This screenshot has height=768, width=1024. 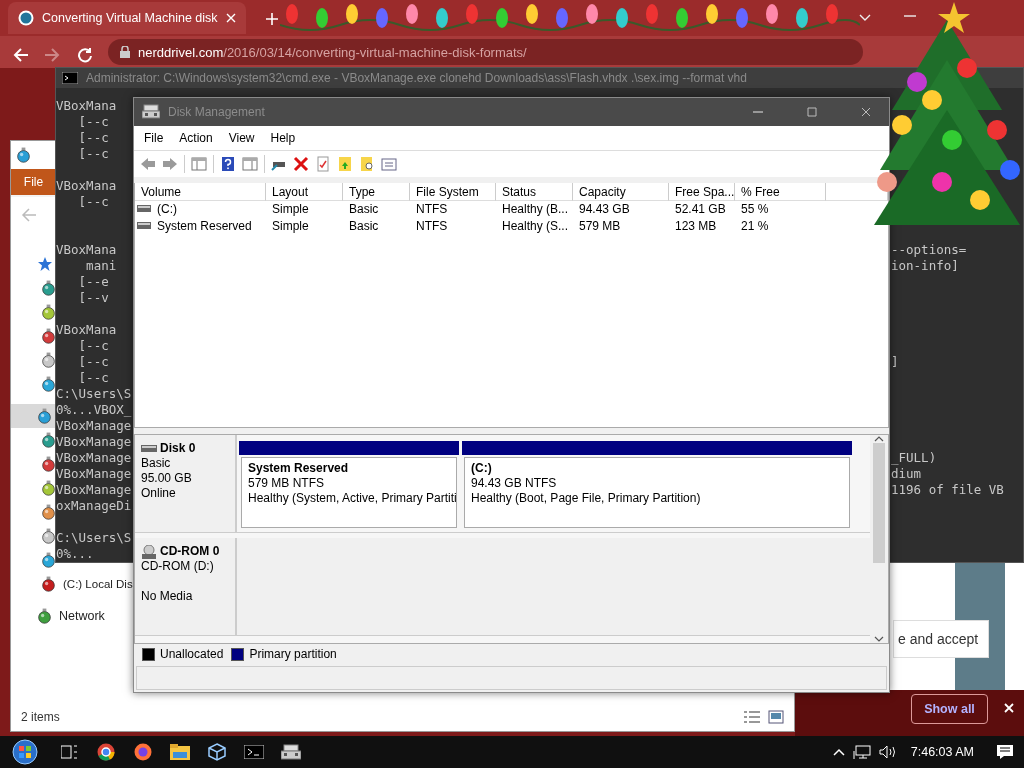 I want to click on show-all-button: Show all, so click(x=949, y=709).